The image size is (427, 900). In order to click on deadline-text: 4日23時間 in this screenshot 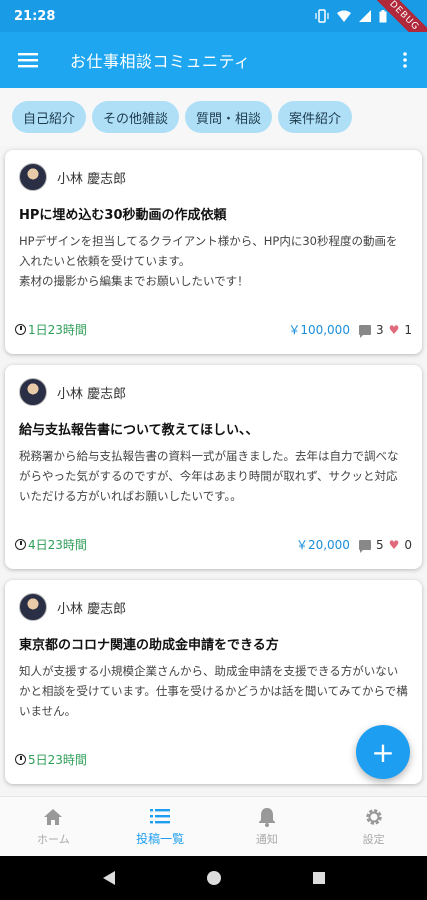, I will do `click(57, 545)`.